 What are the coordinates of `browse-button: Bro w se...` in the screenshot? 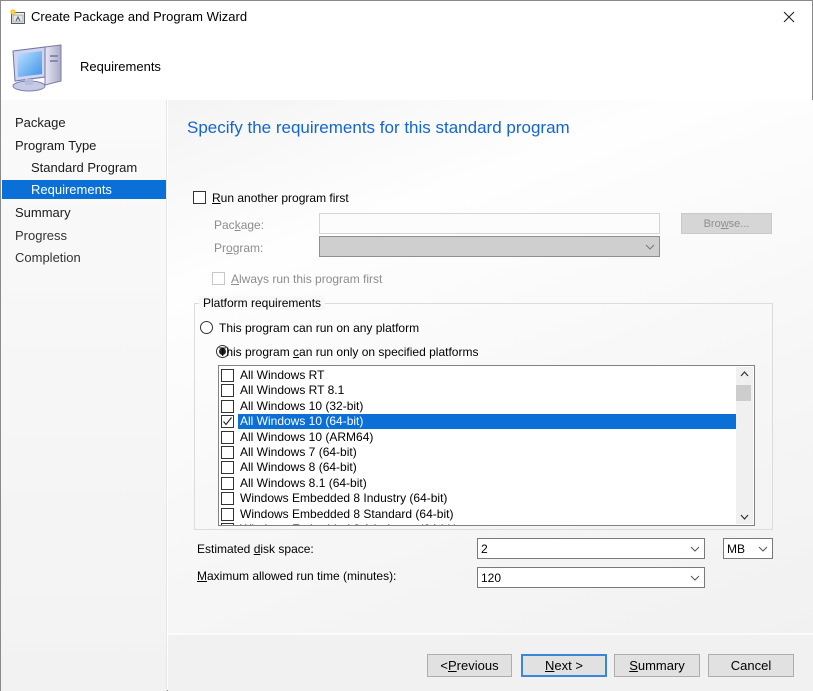 It's located at (726, 223).